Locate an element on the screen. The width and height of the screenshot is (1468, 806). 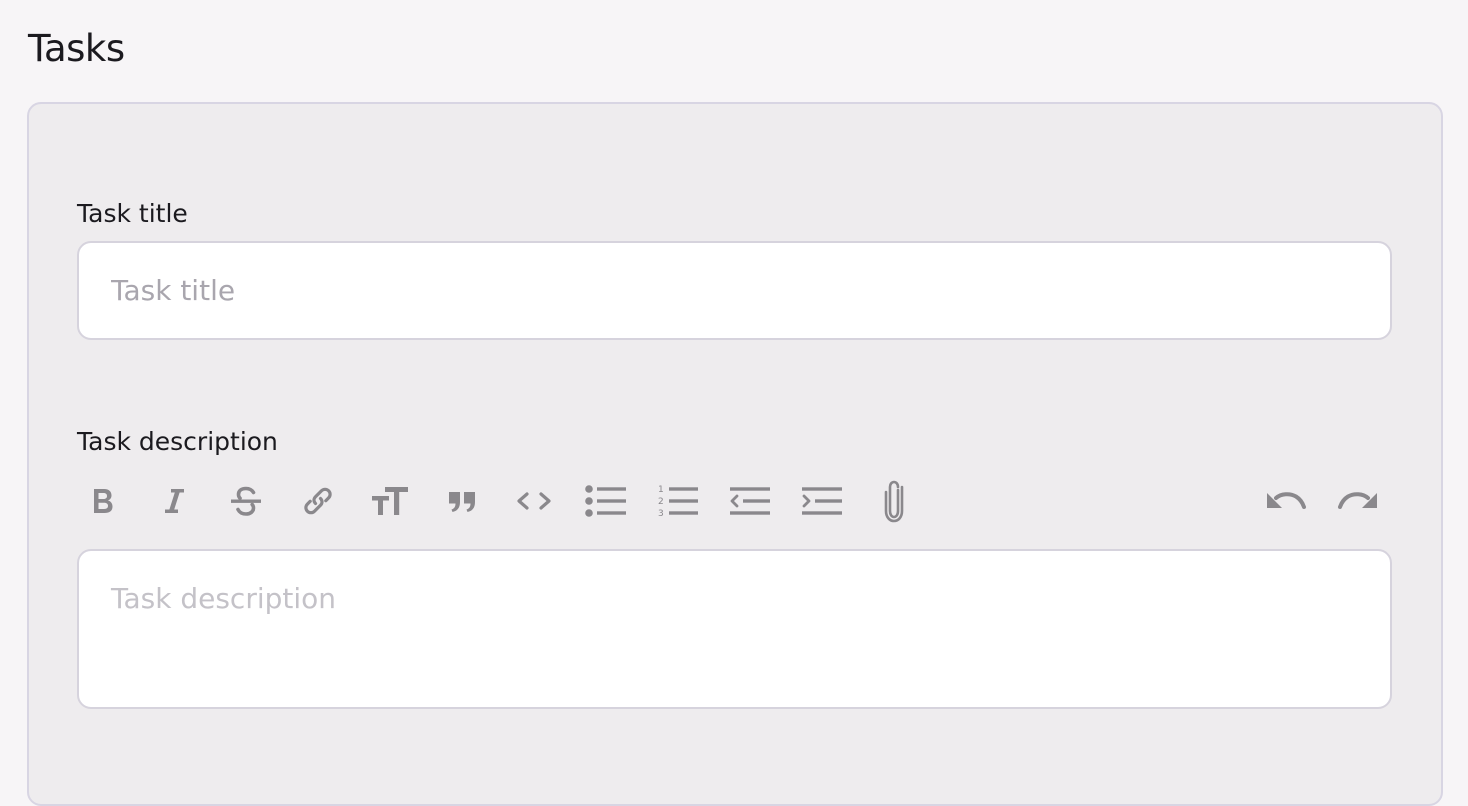
redo-button is located at coordinates (1358, 501).